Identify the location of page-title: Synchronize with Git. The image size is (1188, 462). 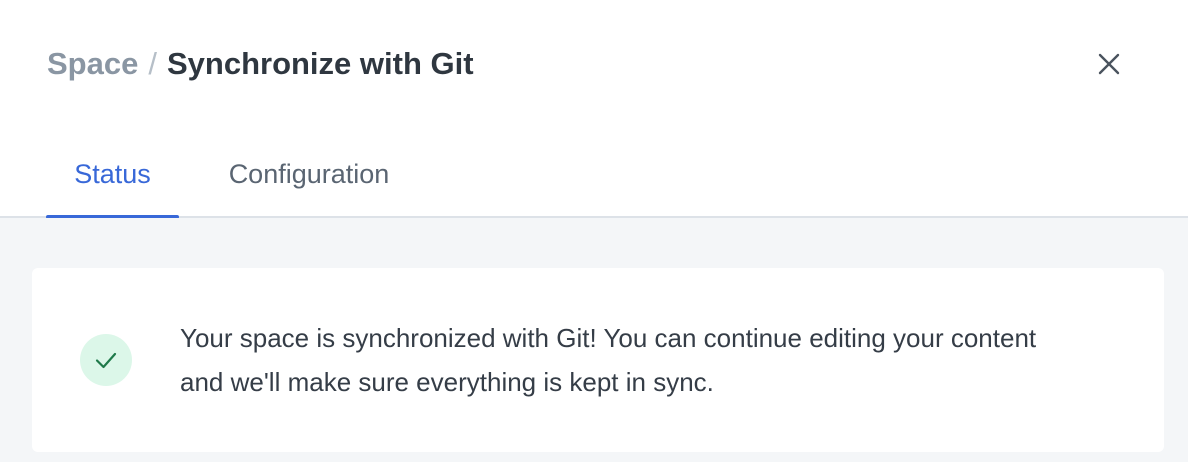
(320, 63).